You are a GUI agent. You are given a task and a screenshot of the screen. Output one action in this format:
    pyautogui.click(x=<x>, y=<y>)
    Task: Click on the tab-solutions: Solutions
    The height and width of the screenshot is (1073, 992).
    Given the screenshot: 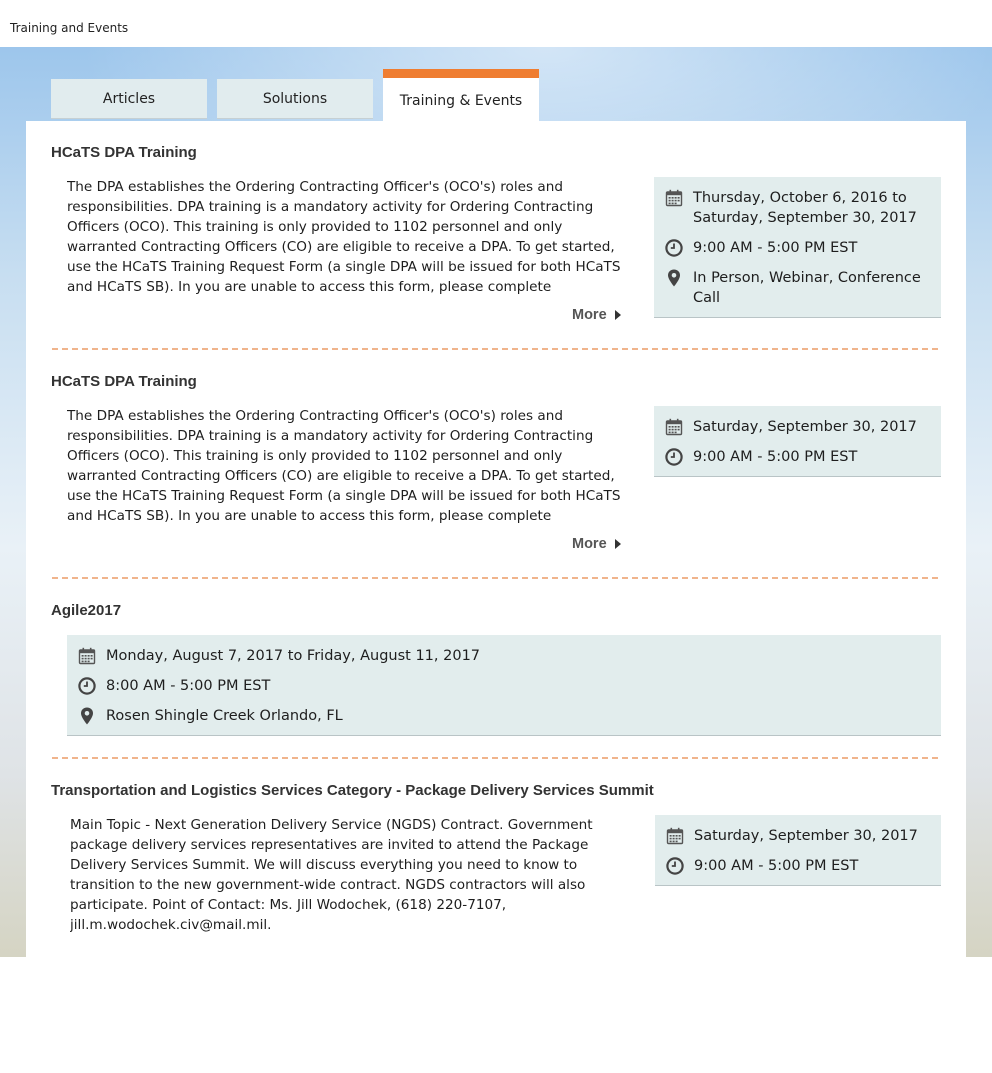 What is the action you would take?
    pyautogui.click(x=295, y=99)
    